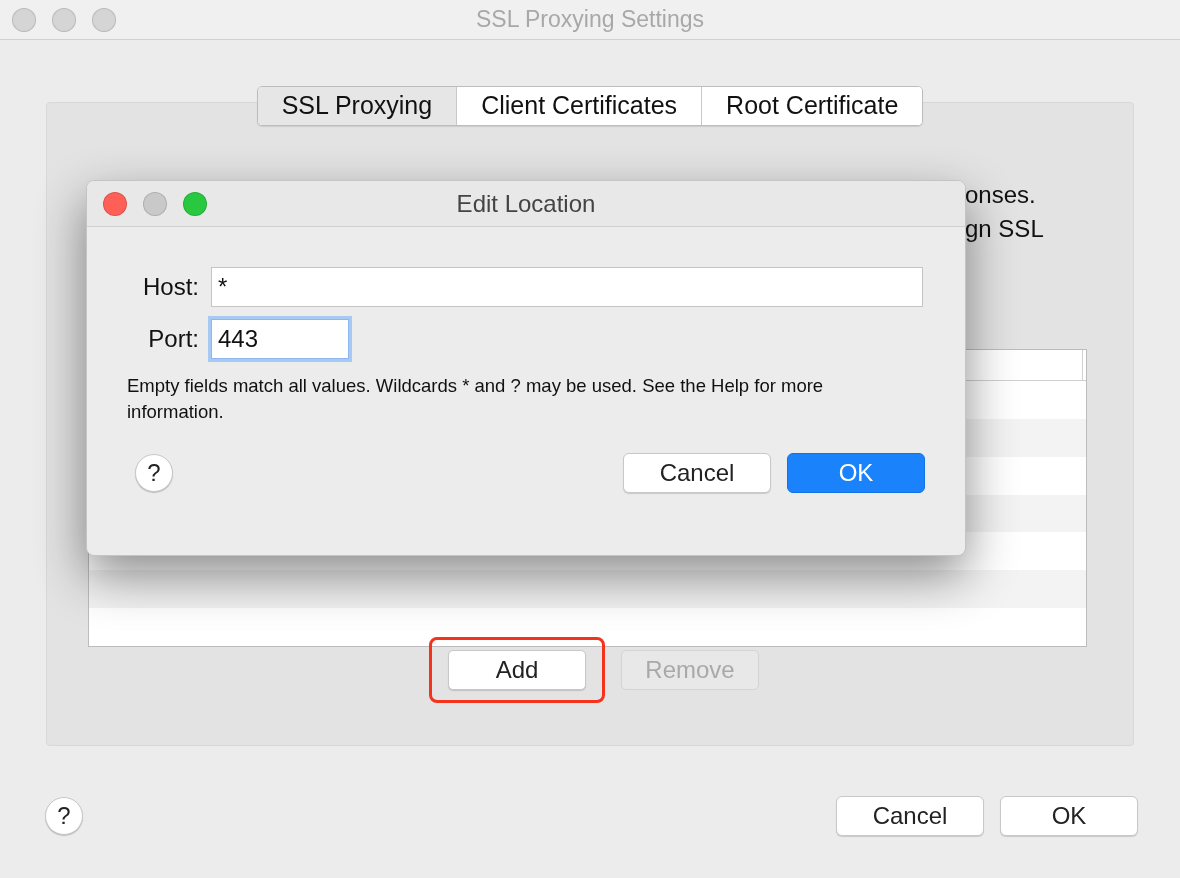 Image resolution: width=1180 pixels, height=878 pixels. I want to click on dialog-button: OK, so click(1069, 816).